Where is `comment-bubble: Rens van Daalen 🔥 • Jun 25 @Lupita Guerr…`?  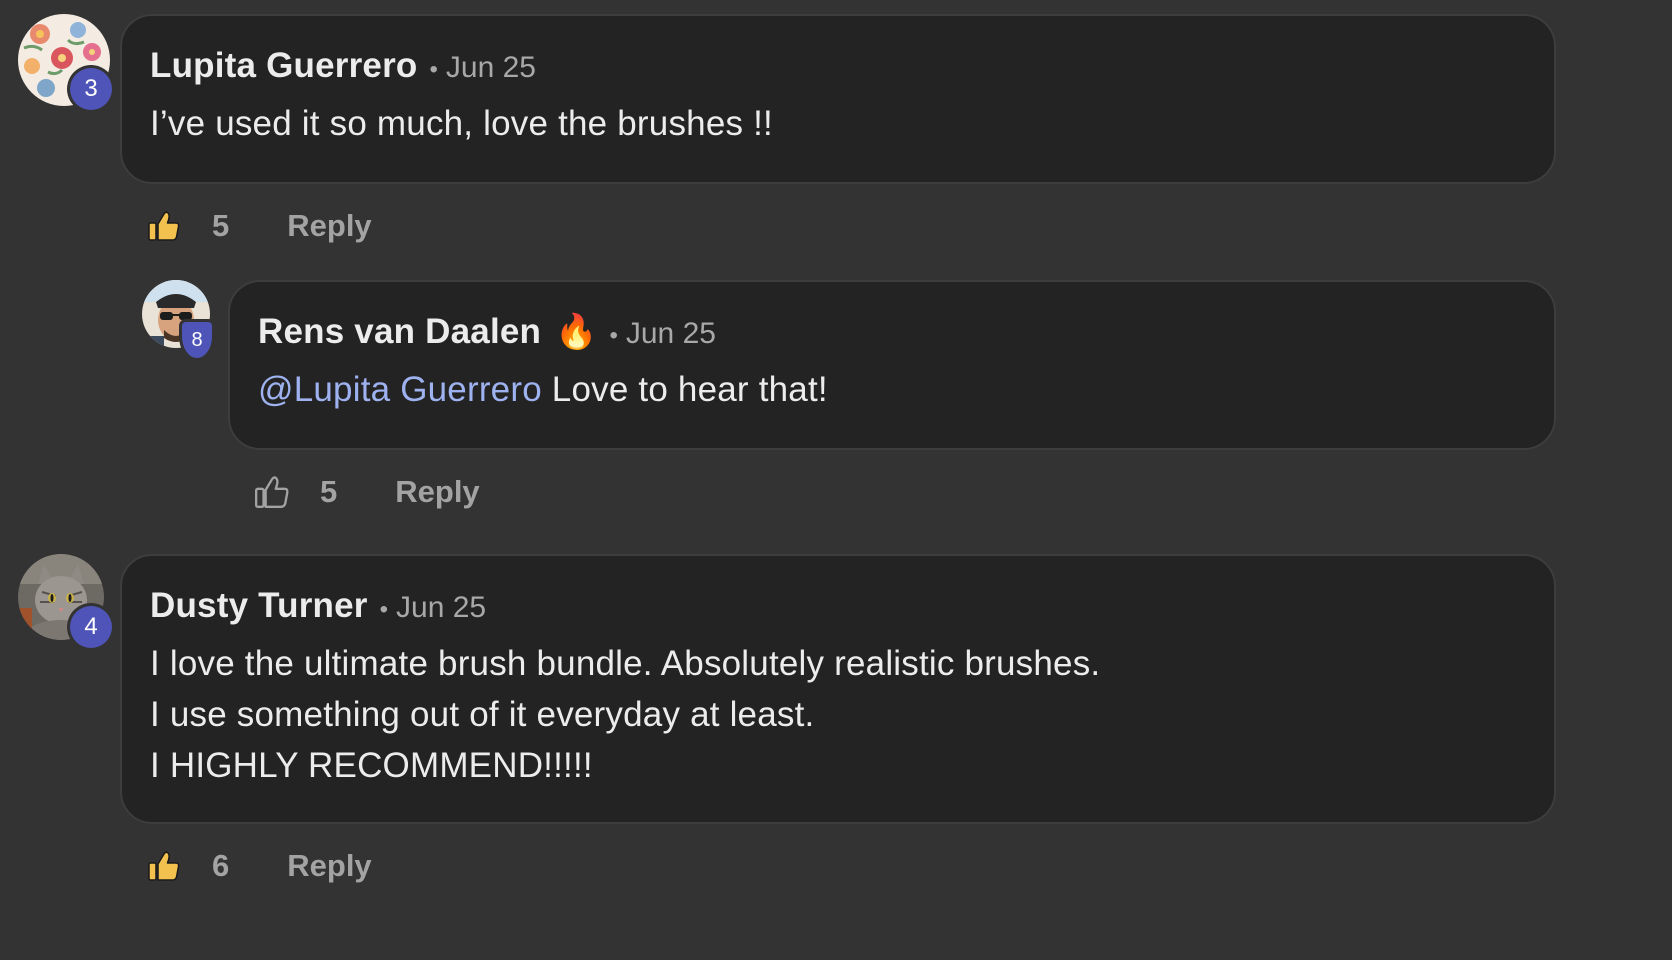 comment-bubble: Rens van Daalen 🔥 • Jun 25 @Lupita Guerr… is located at coordinates (892, 365).